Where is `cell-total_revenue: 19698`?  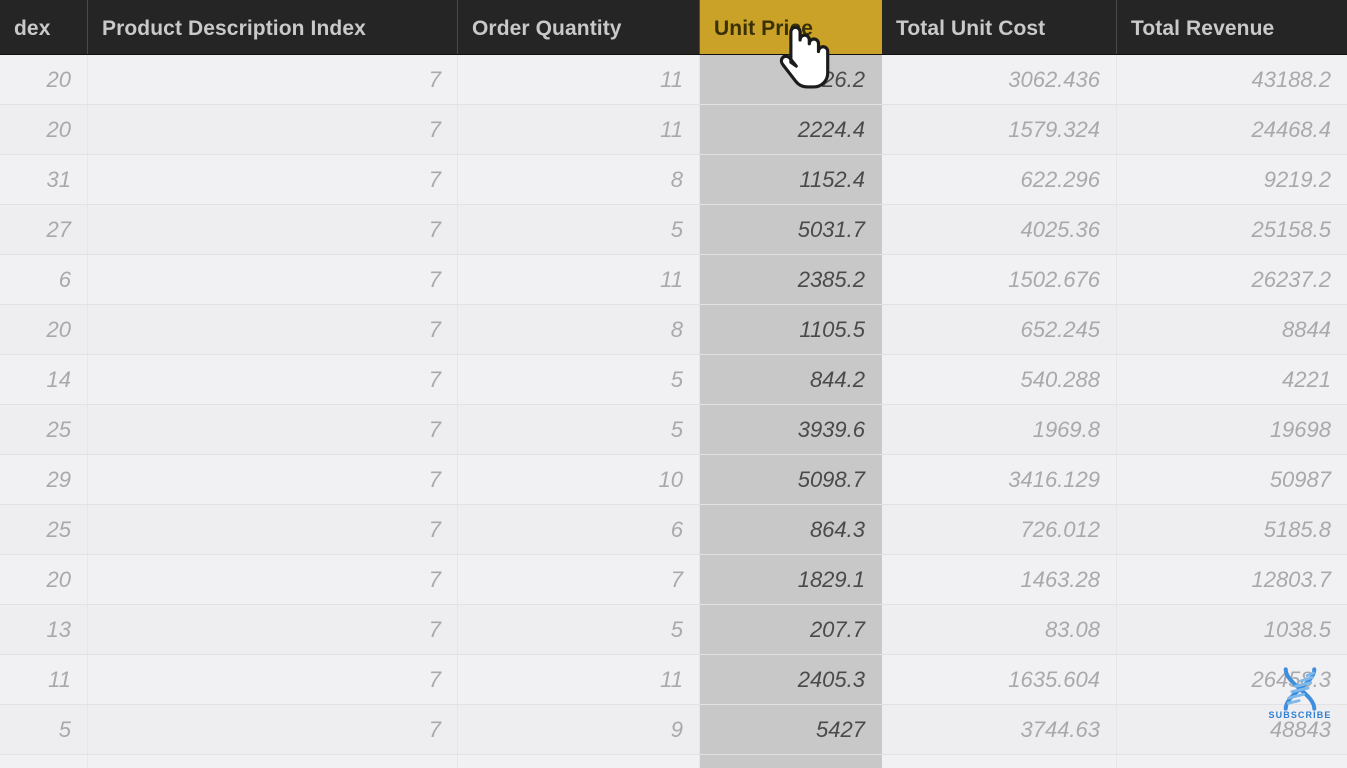
cell-total_revenue: 19698 is located at coordinates (1232, 429).